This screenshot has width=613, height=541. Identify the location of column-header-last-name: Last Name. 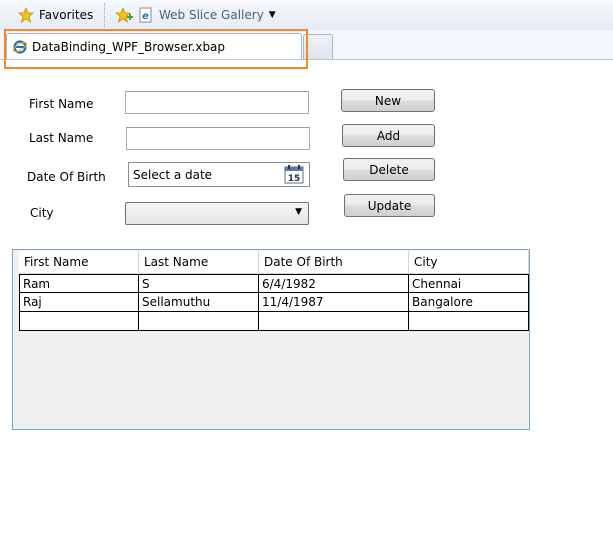
(199, 262).